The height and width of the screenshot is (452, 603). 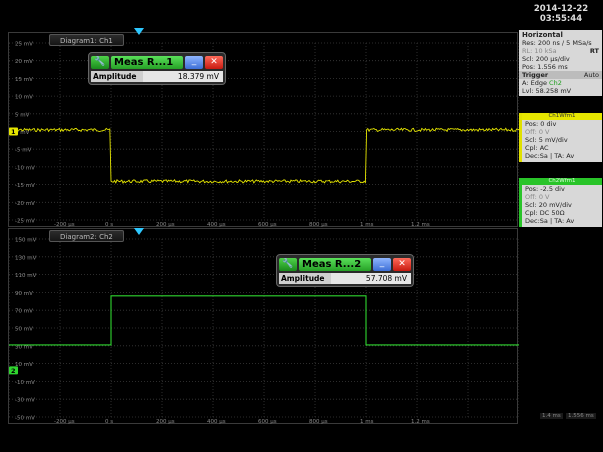 I want to click on measurement-title-1: Meas R...1, so click(x=147, y=62).